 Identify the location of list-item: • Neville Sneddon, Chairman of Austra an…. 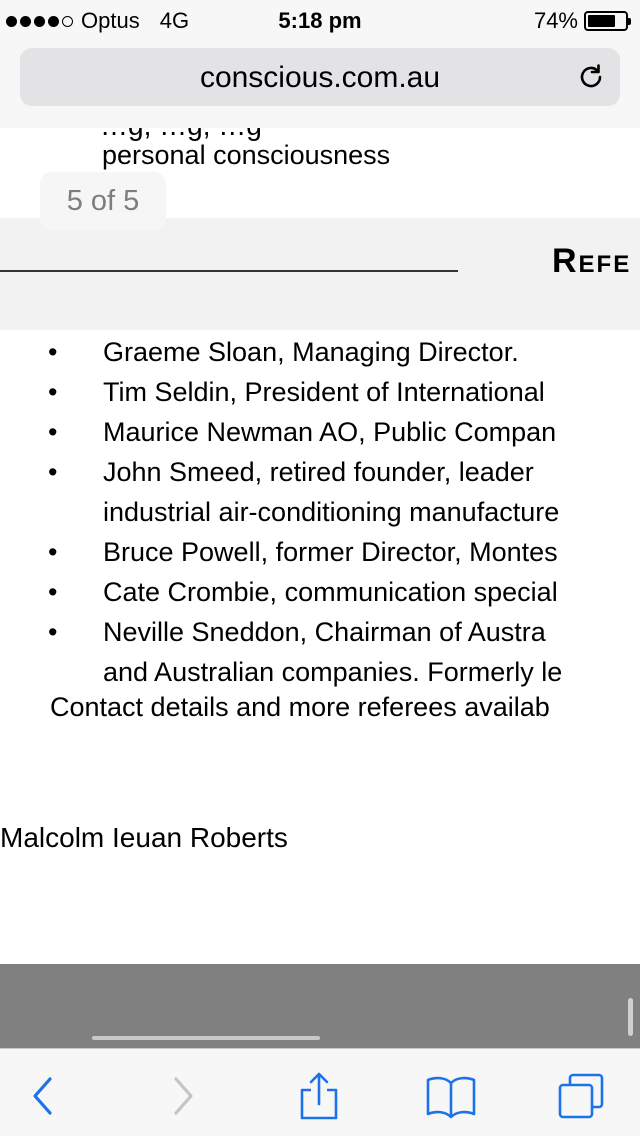
(320, 652).